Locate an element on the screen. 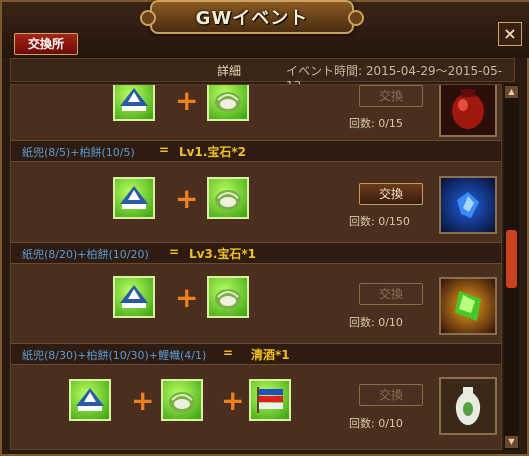 The height and width of the screenshot is (456, 529). title-plate: GWイベント is located at coordinates (252, 17).